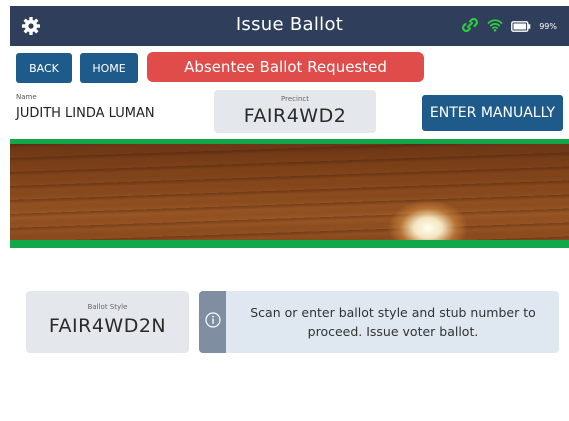 The image size is (569, 421). What do you see at coordinates (109, 68) in the screenshot?
I see `home-button: HOME` at bounding box center [109, 68].